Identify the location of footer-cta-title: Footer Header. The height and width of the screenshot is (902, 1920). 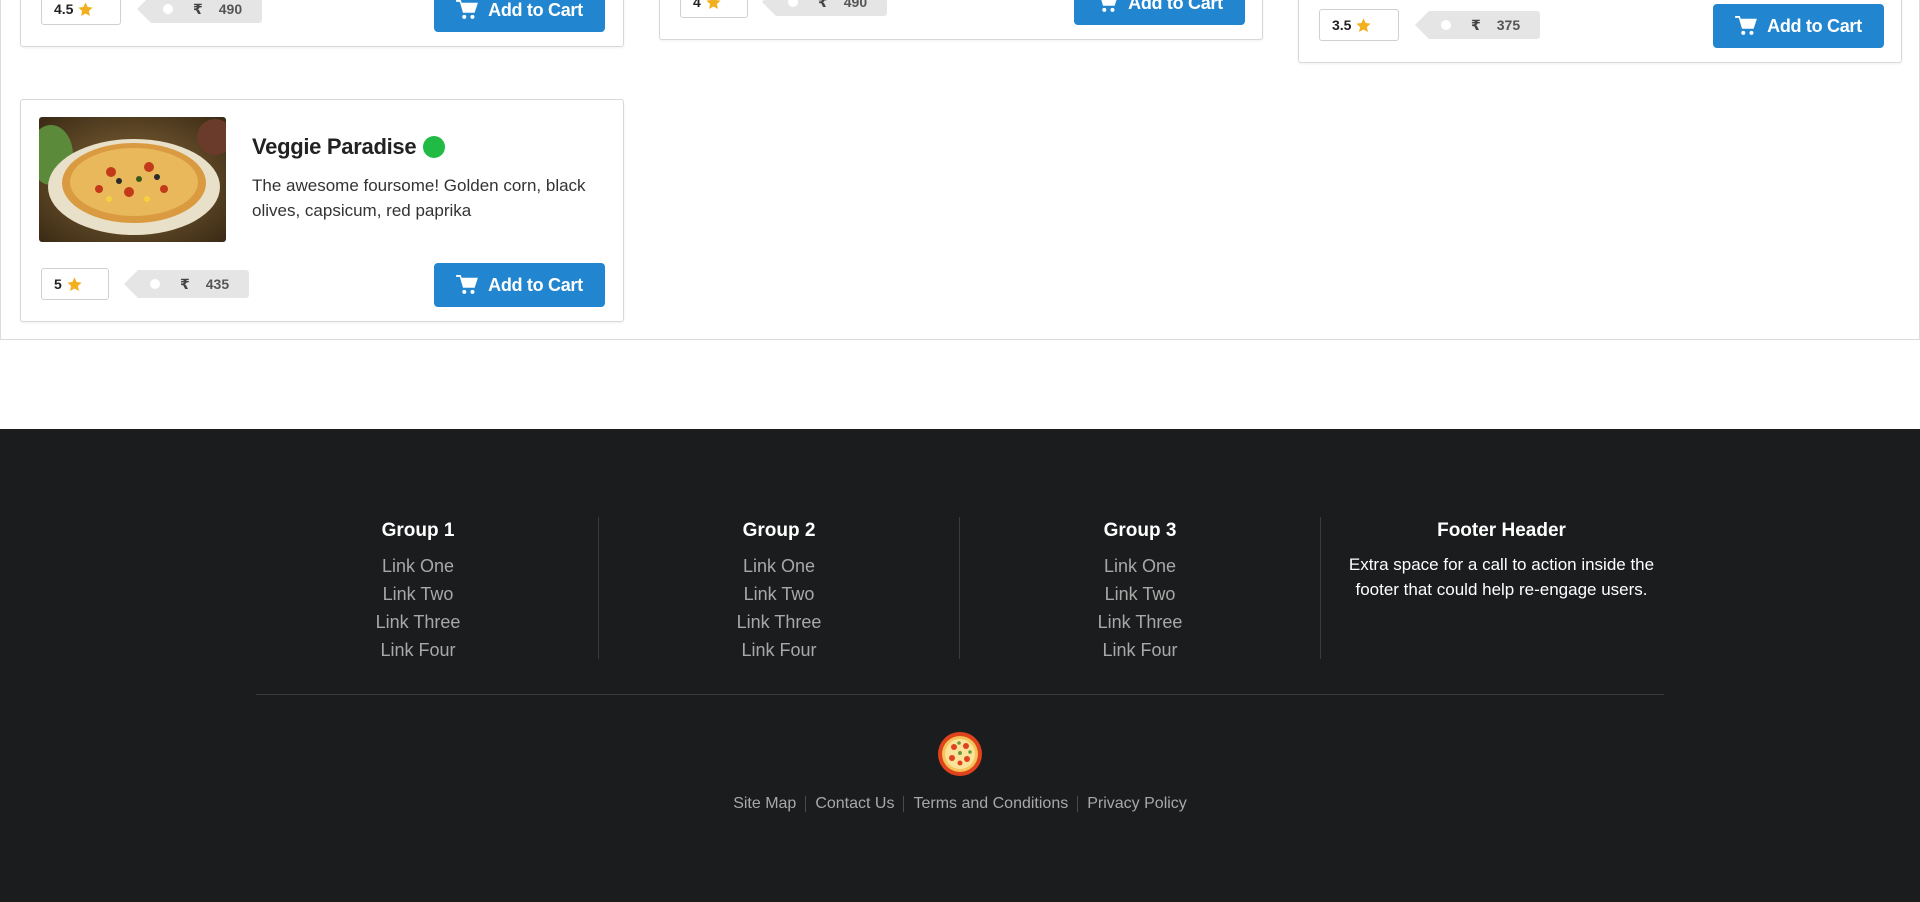
(1501, 530).